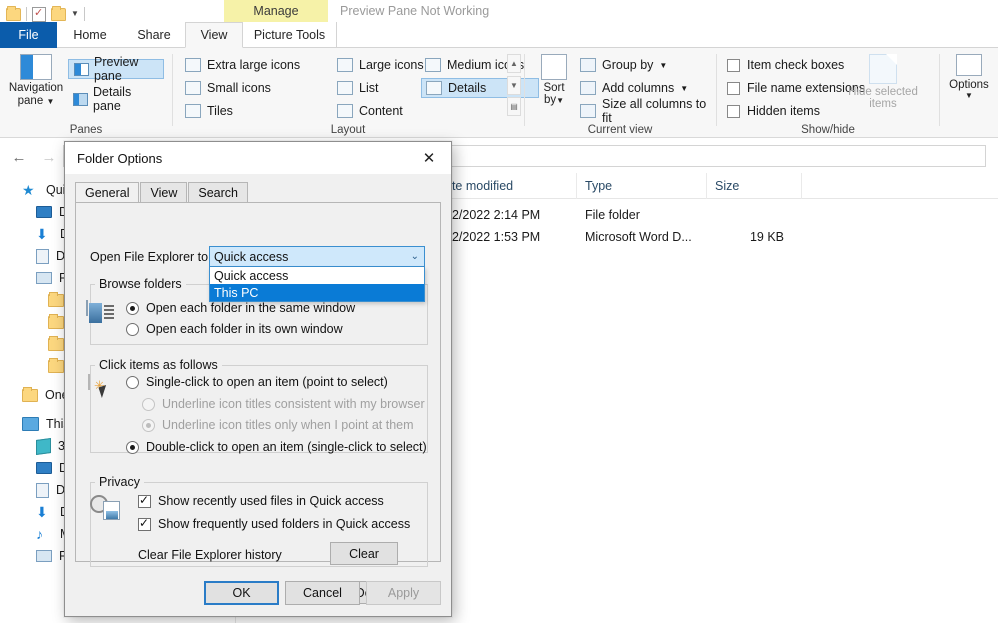 The width and height of the screenshot is (998, 623). I want to click on tab-file: File, so click(28, 35).